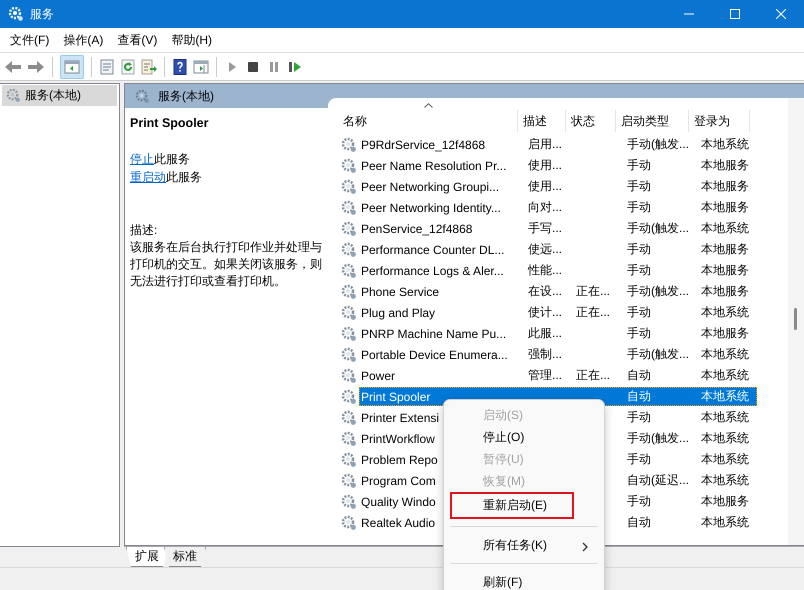 The image size is (804, 590). Describe the element at coordinates (423, 145) in the screenshot. I see `table-cell: P9RdrService_12f4868` at that location.